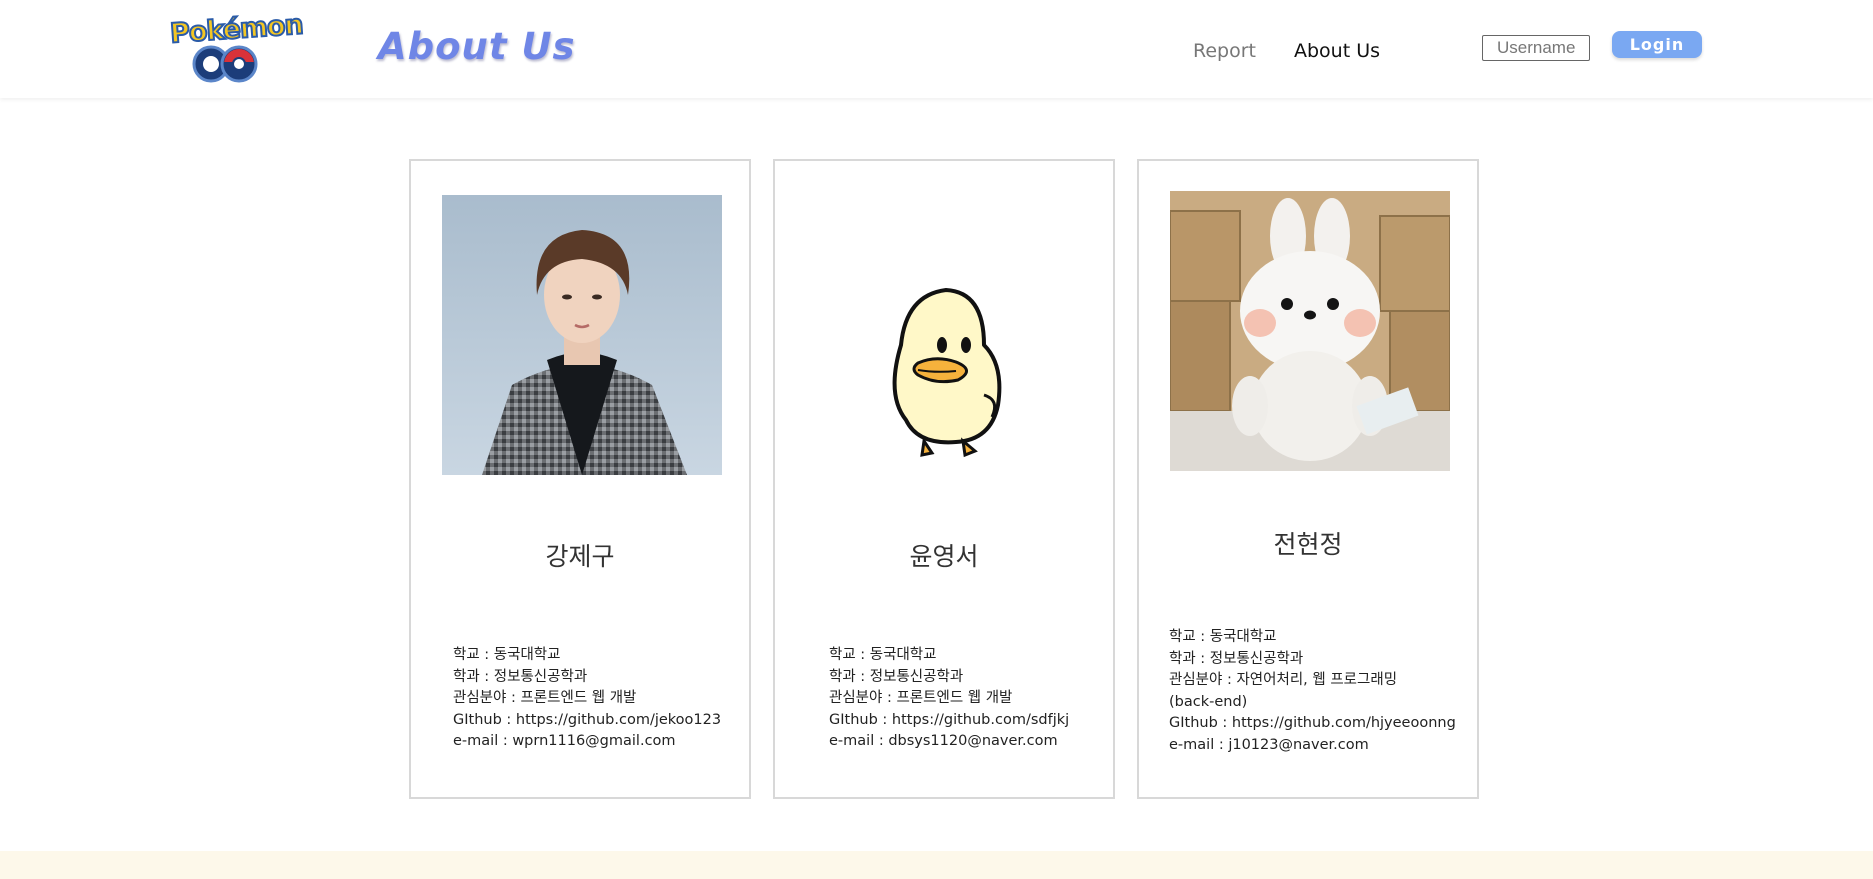  What do you see at coordinates (1208, 701) in the screenshot?
I see `info-interest-continued: (back-end)` at bounding box center [1208, 701].